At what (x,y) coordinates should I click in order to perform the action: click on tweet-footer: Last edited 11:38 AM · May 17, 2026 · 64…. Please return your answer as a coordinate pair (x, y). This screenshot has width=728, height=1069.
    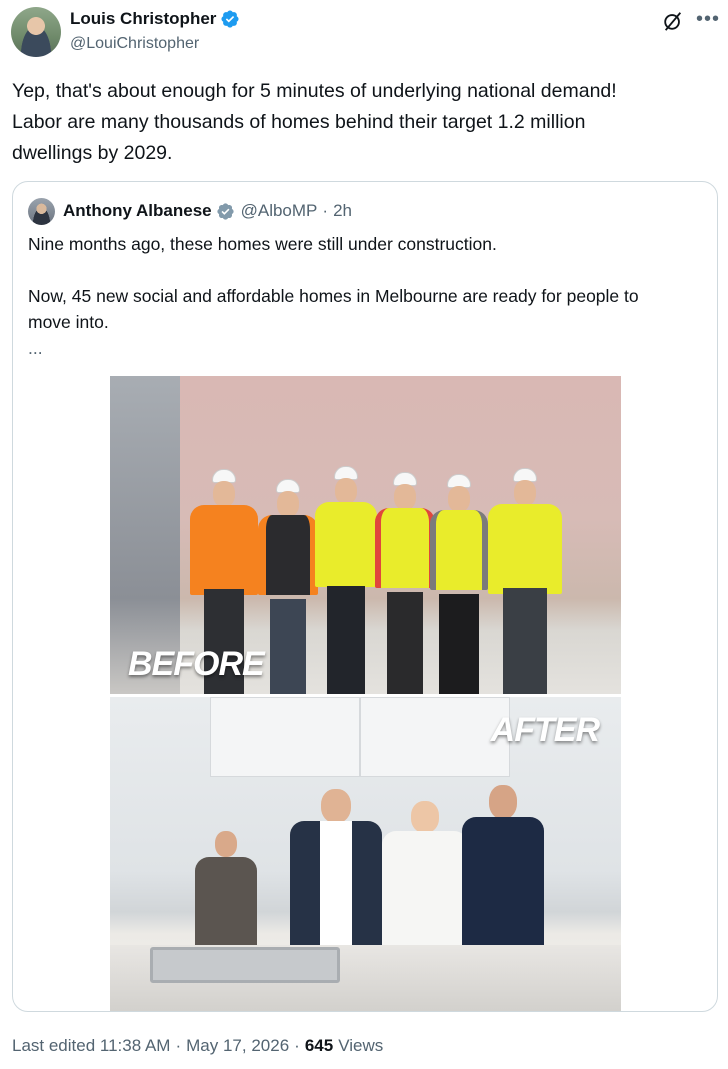
    Looking at the image, I should click on (197, 1046).